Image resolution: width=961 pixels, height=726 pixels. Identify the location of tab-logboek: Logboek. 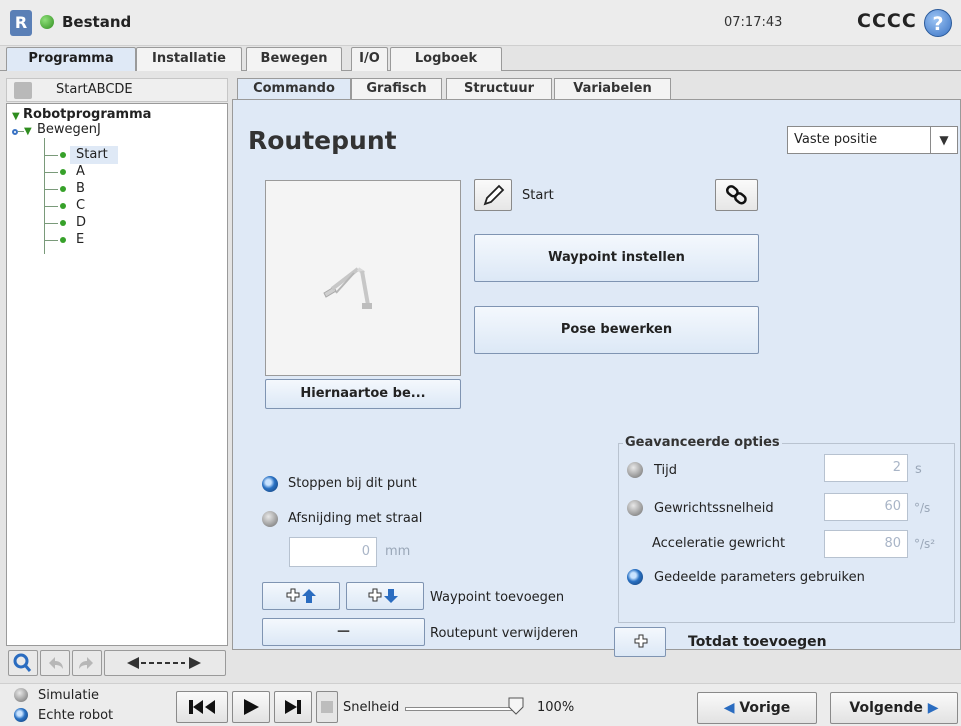
(446, 59).